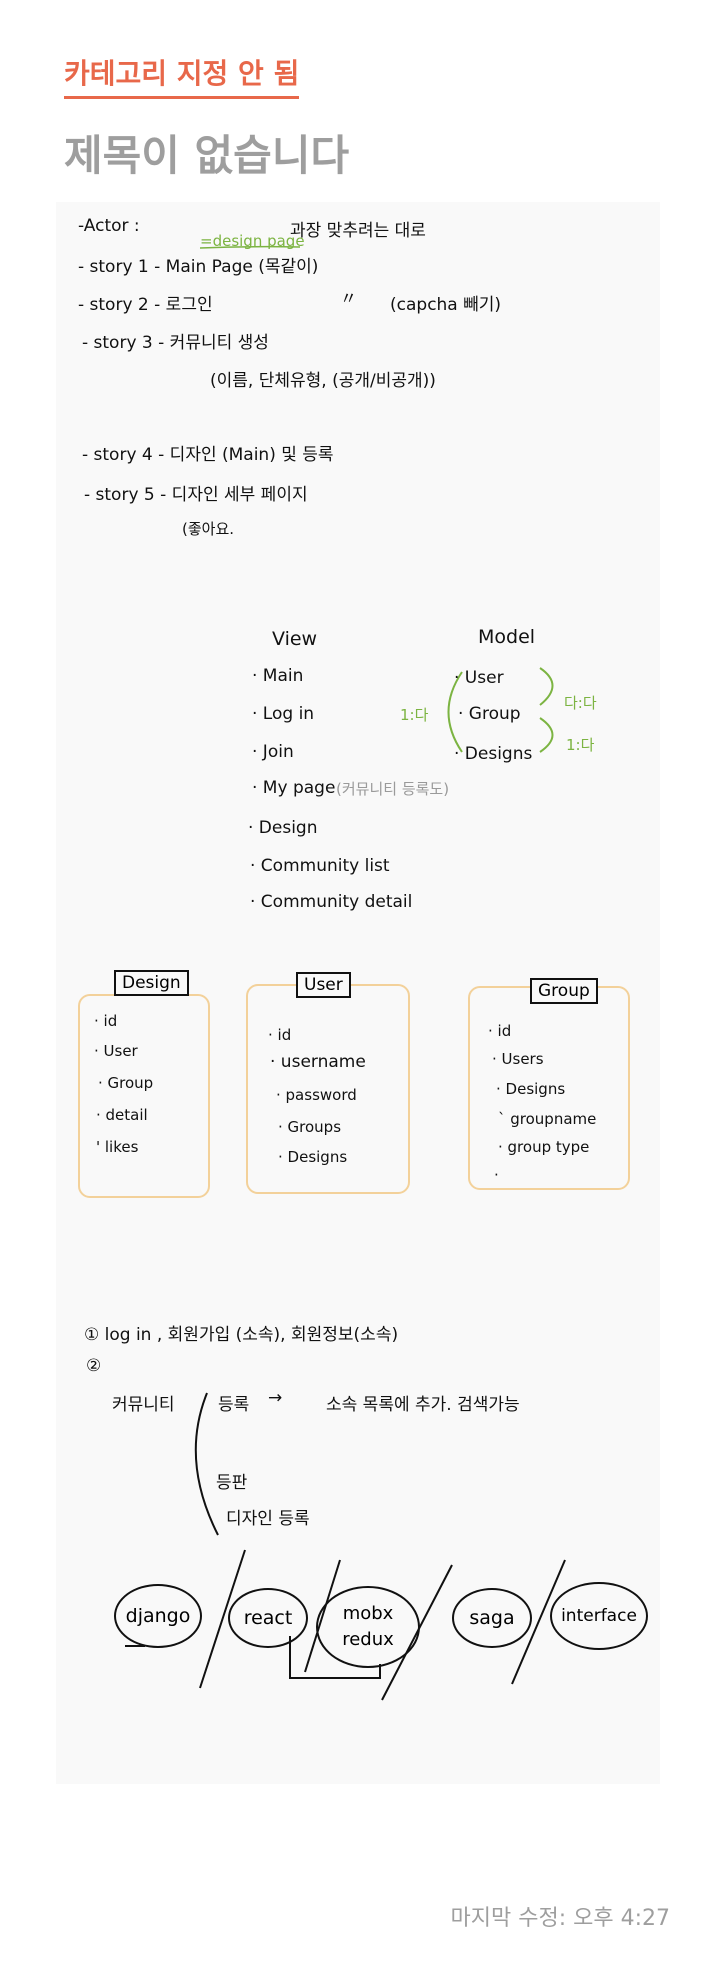 The width and height of the screenshot is (720, 1981). Describe the element at coordinates (122, 1115) in the screenshot. I see `design-field: · detail` at that location.